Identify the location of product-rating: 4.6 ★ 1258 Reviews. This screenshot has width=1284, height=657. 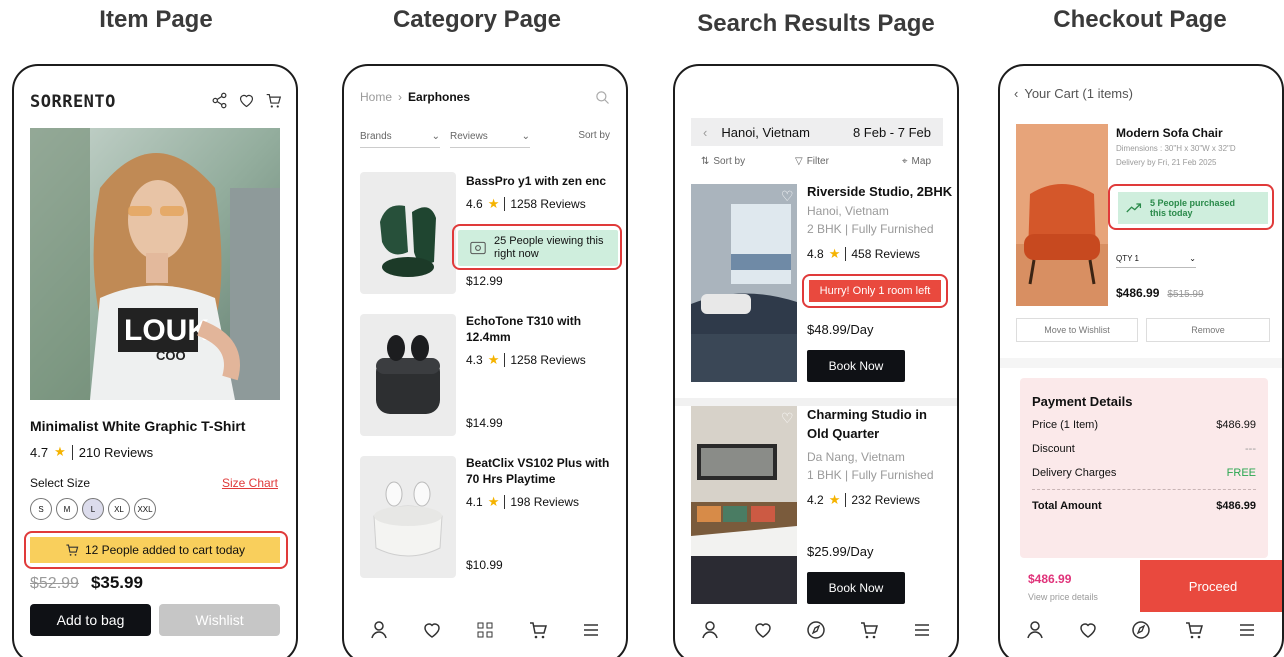
(526, 204).